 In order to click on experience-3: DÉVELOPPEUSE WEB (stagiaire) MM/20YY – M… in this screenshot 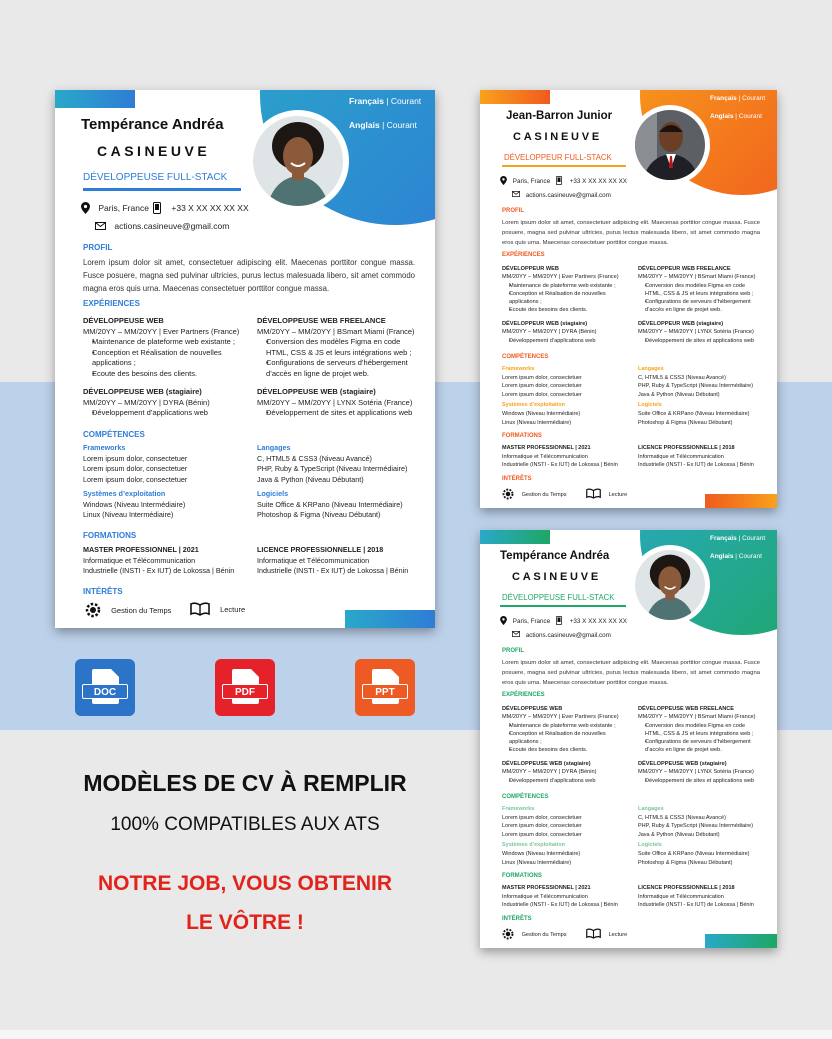, I will do `click(567, 772)`.